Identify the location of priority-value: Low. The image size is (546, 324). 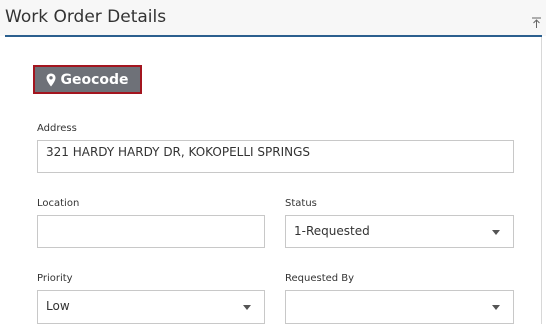
(58, 306).